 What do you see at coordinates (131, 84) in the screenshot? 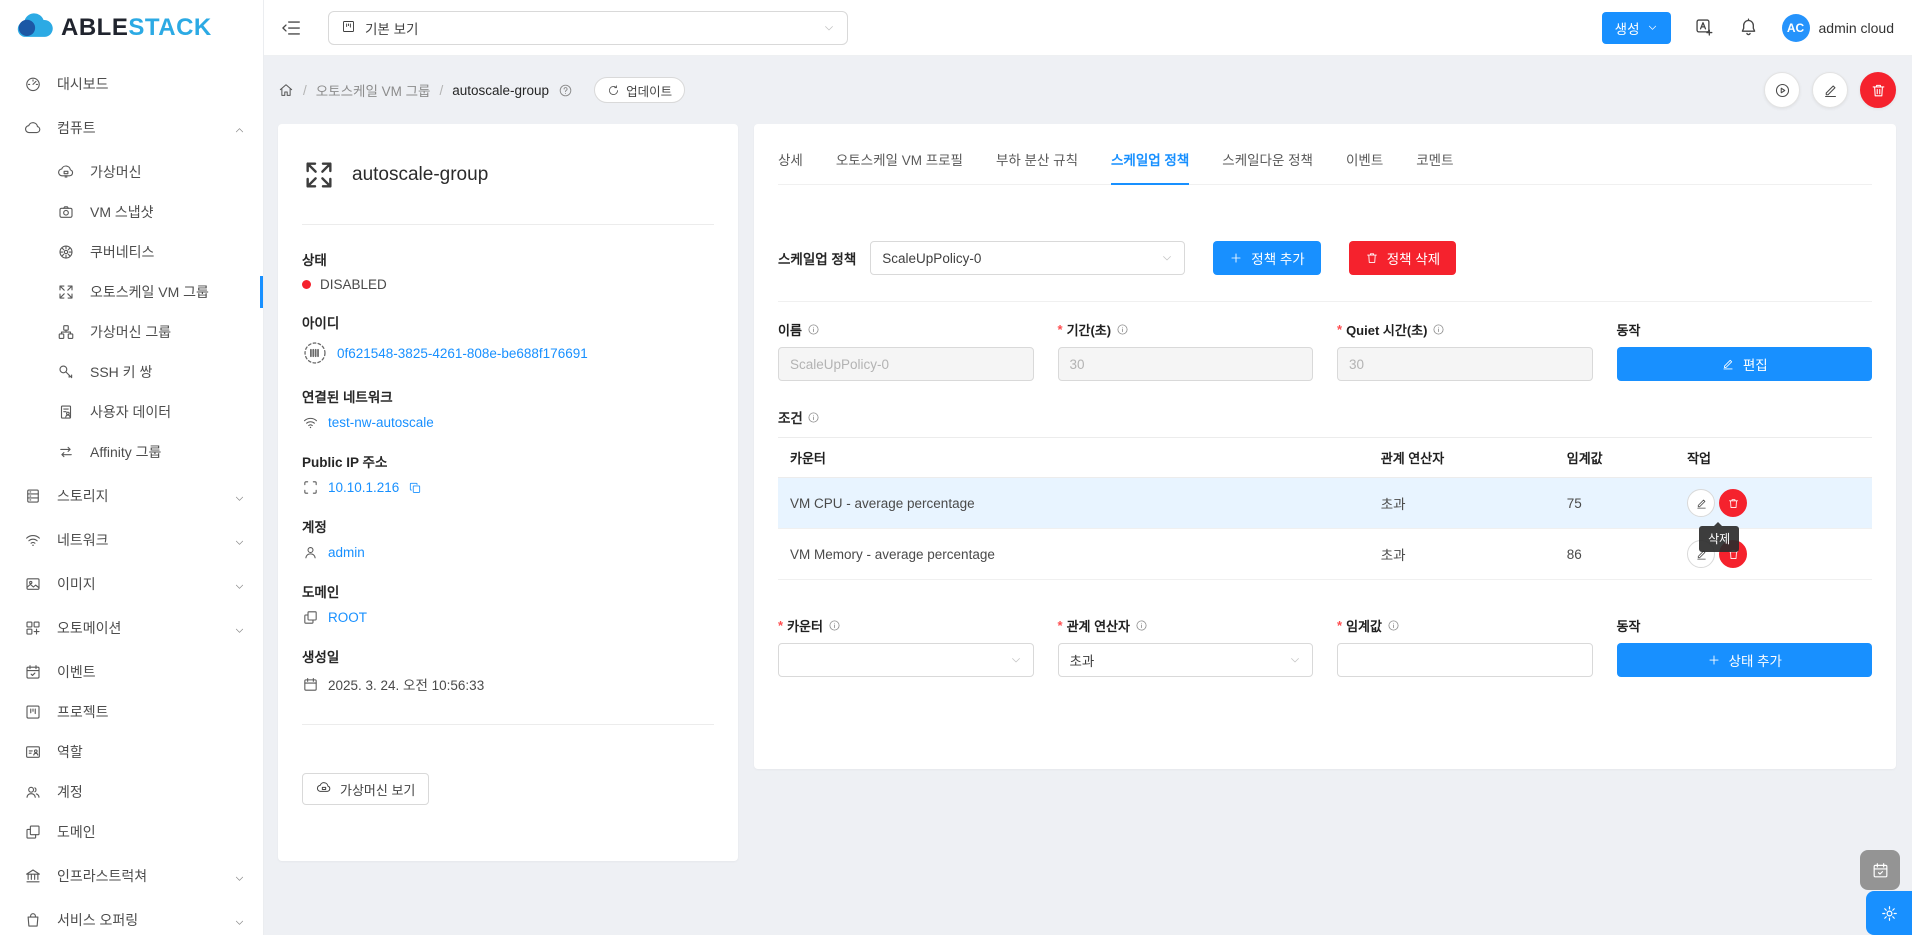
I see `sidebar-item-dashboard: 대시보드` at bounding box center [131, 84].